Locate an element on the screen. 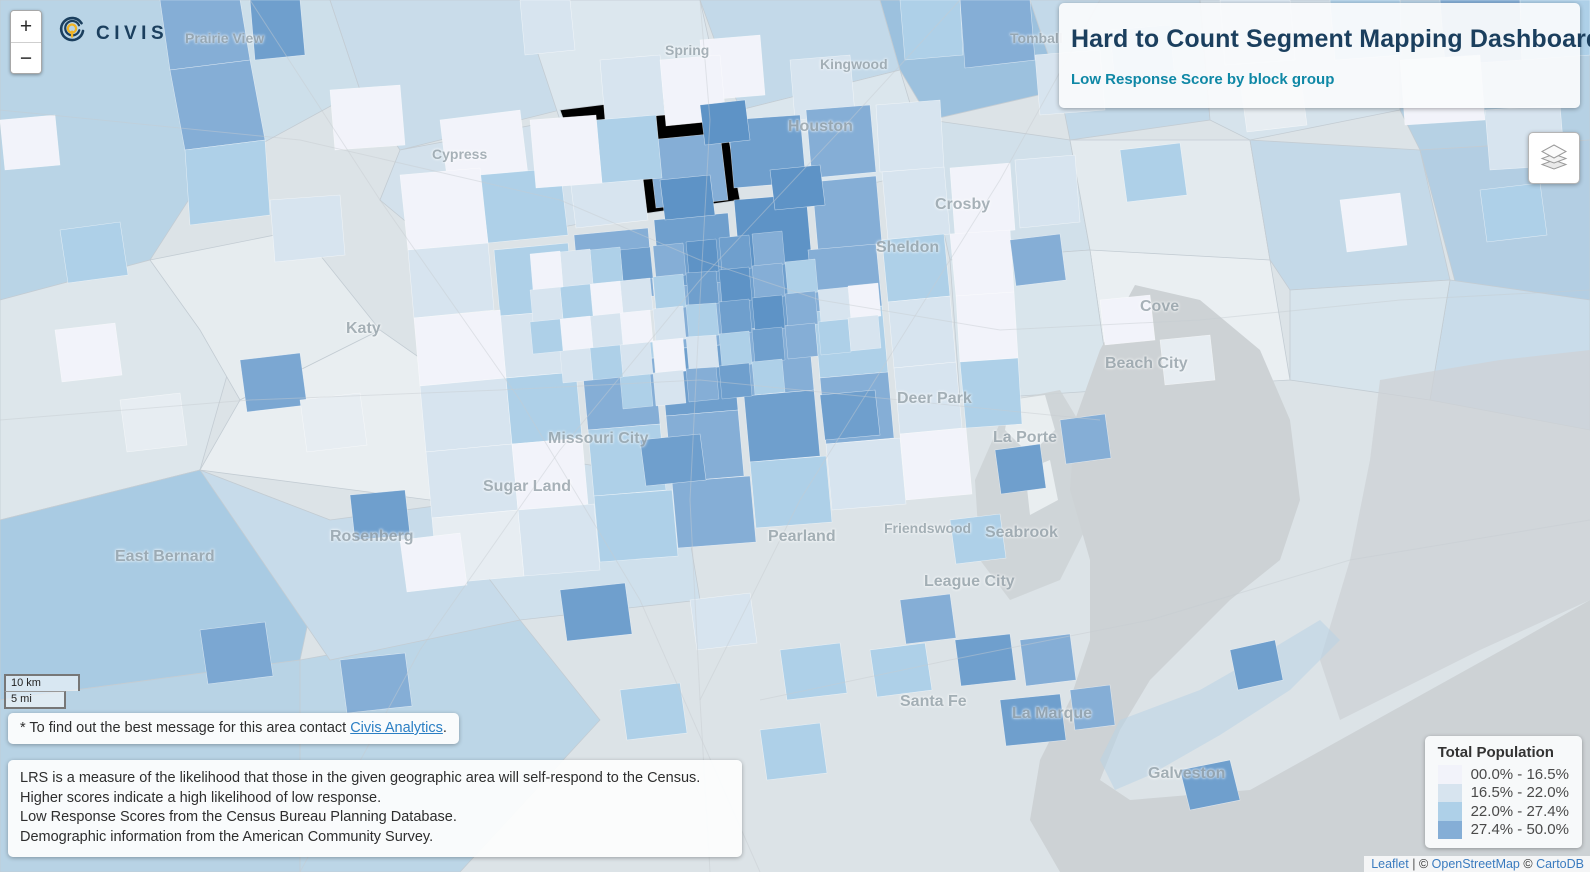 This screenshot has height=872, width=1590. openstreetmap-link: OpenStreetMap is located at coordinates (1476, 864).